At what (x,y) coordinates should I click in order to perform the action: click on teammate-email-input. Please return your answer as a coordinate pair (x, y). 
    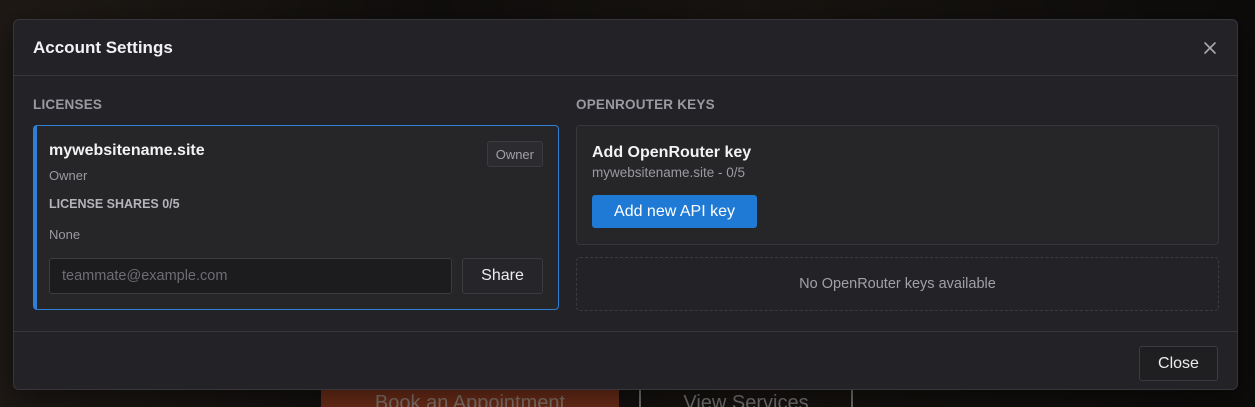
    Looking at the image, I should click on (250, 276).